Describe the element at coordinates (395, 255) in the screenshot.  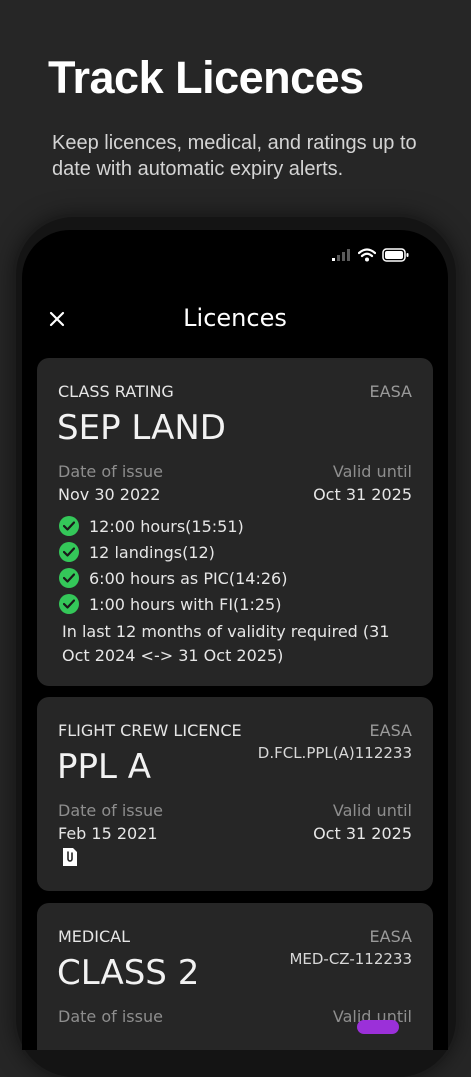
I see `battery-icon` at that location.